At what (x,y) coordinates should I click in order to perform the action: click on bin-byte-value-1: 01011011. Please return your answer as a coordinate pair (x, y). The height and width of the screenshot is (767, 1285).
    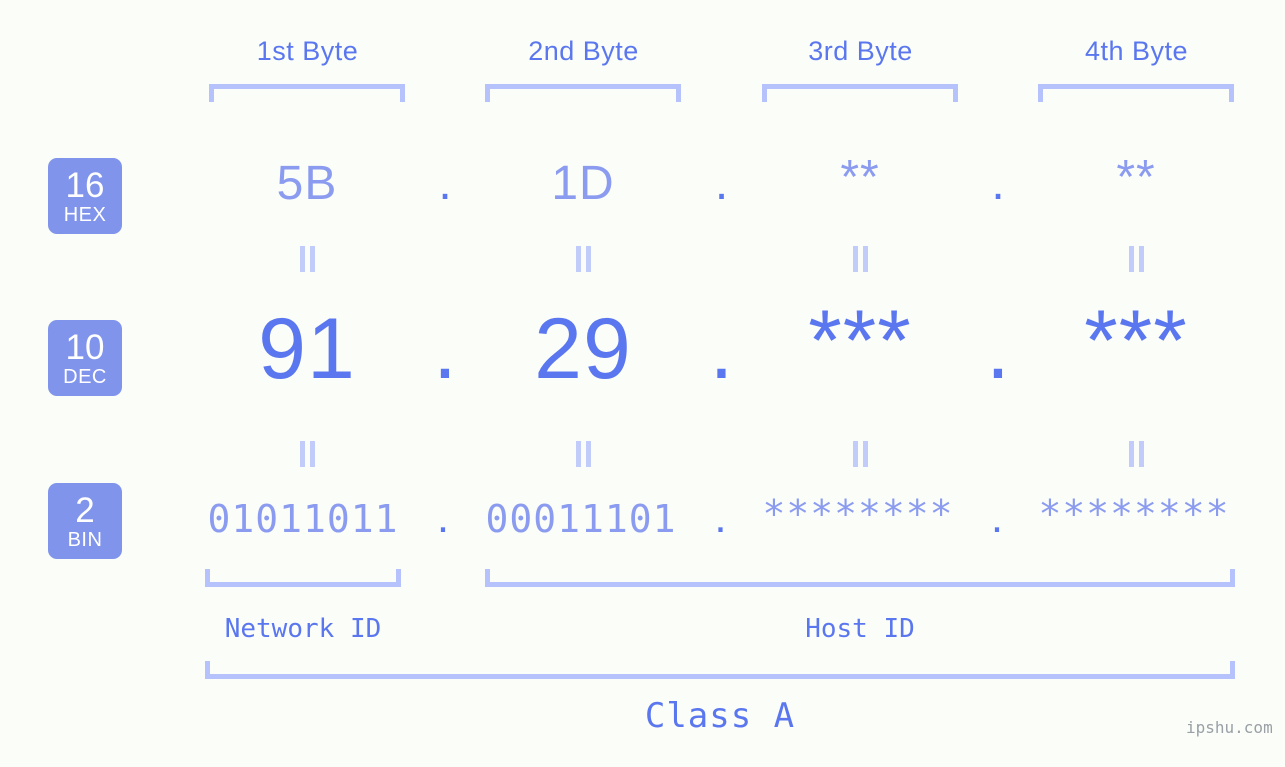
    Looking at the image, I should click on (303, 519).